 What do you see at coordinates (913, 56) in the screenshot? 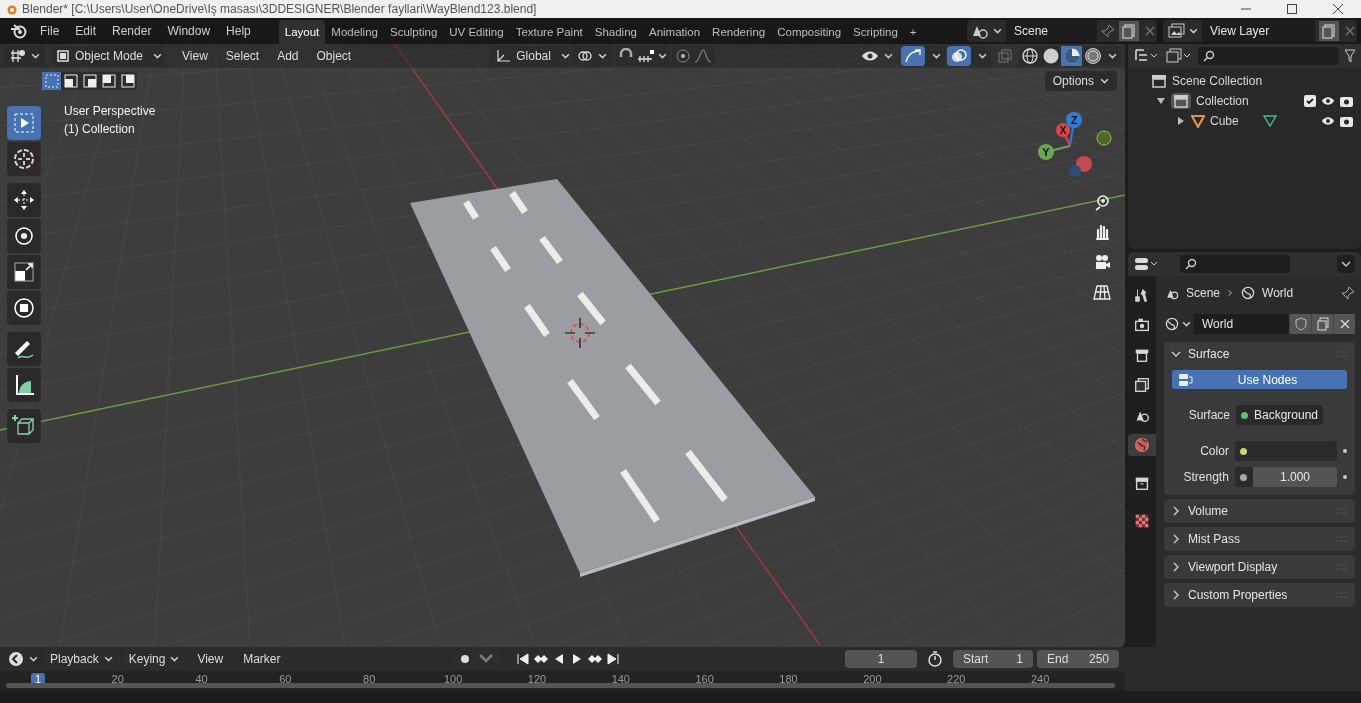
I see `gizmo-toggle` at bounding box center [913, 56].